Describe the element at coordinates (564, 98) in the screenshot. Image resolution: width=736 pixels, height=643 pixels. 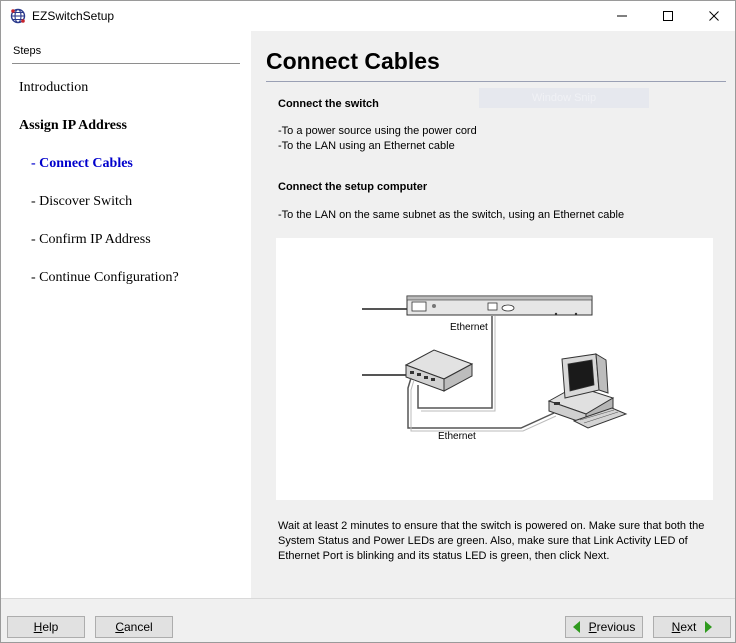
I see `ghost-overlay-text: Window Snip` at that location.